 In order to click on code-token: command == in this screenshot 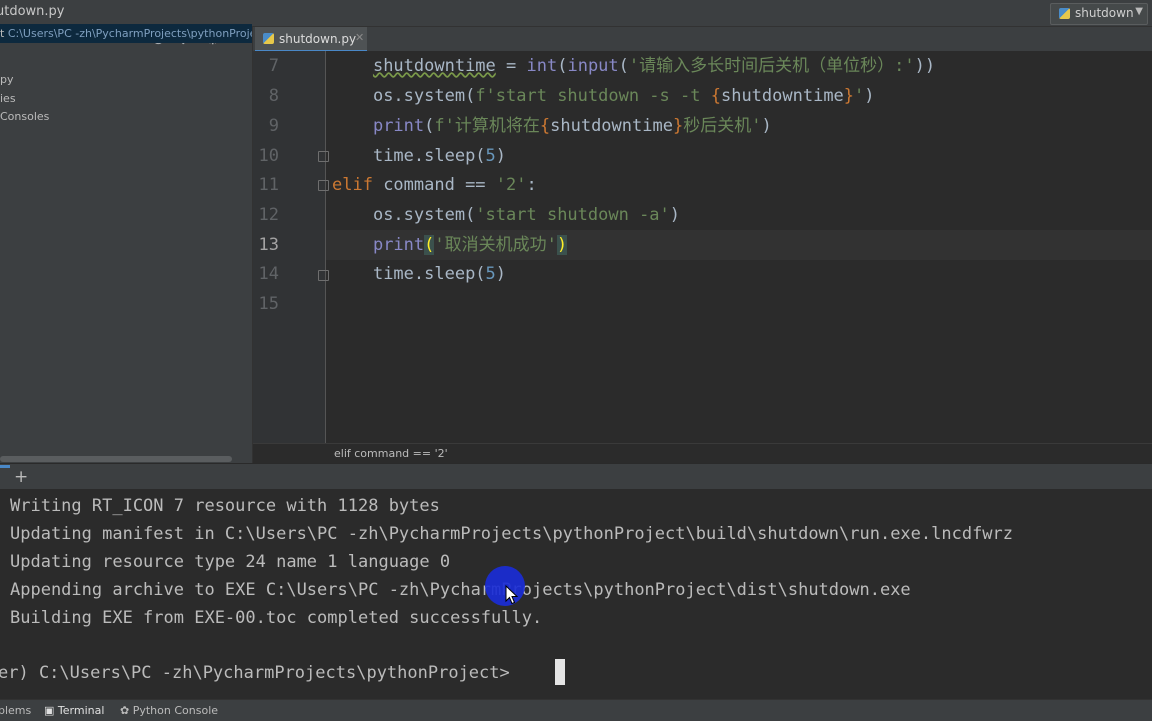, I will do `click(434, 185)`.